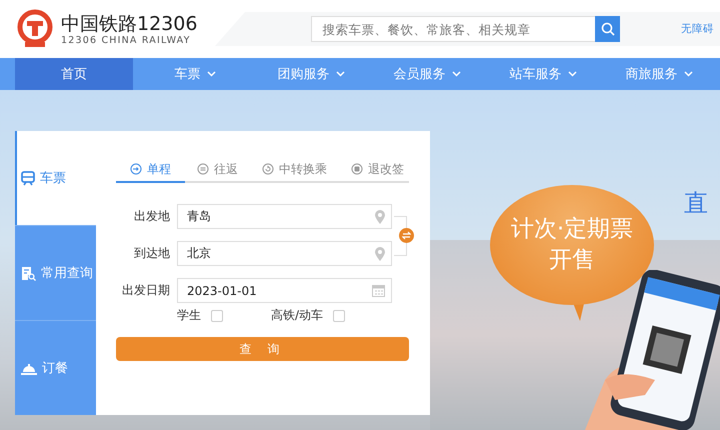 The width and height of the screenshot is (720, 430). I want to click on trip-type-tab: 中转换乘, so click(294, 169).